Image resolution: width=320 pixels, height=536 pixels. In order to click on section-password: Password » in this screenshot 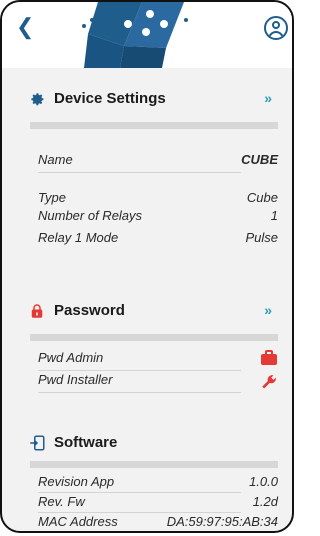, I will do `click(147, 313)`.